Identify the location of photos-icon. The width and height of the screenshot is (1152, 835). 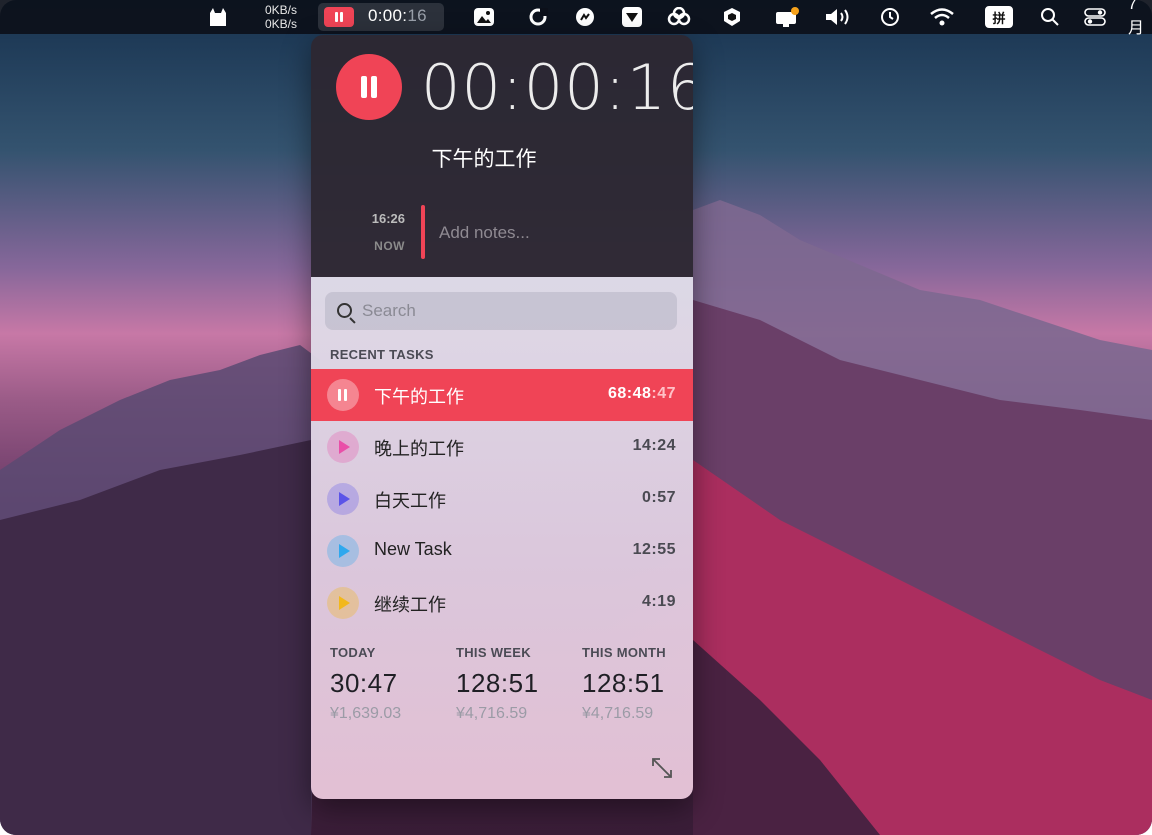
(484, 17).